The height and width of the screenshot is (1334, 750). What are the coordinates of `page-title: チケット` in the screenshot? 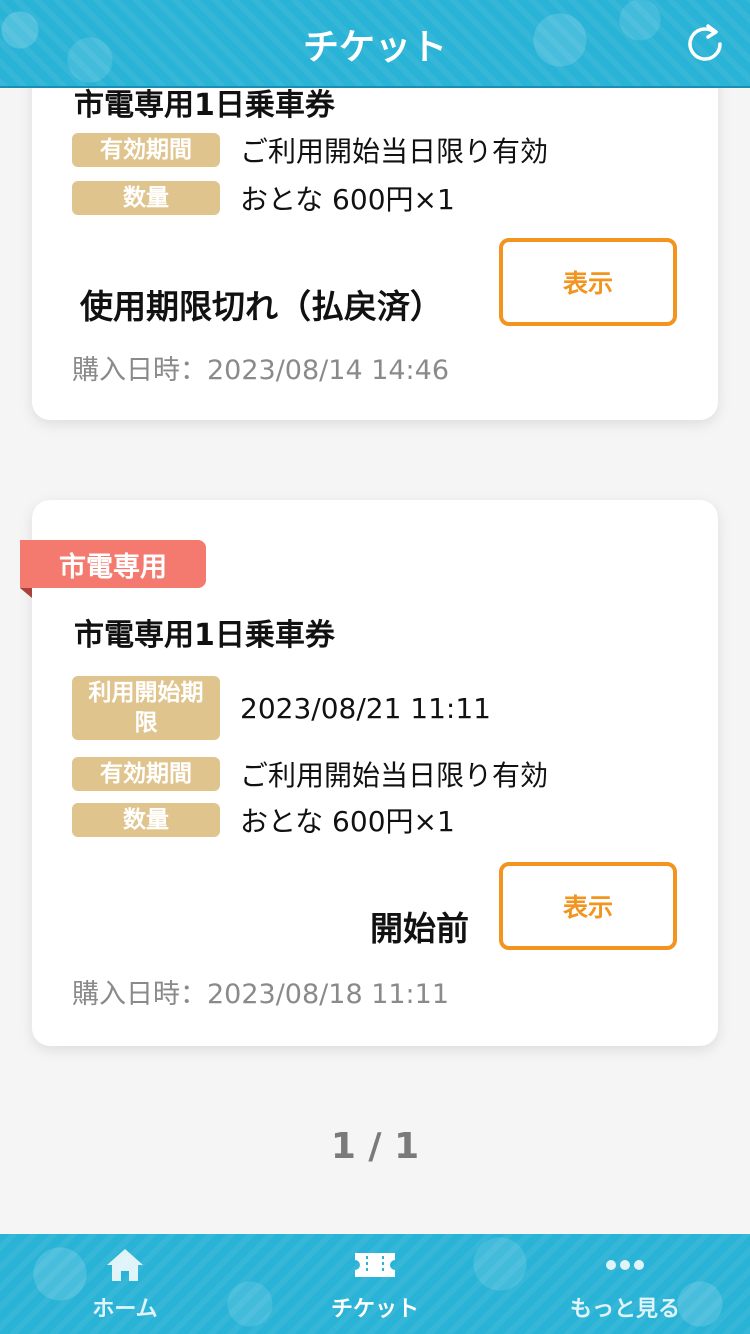 It's located at (374, 47).